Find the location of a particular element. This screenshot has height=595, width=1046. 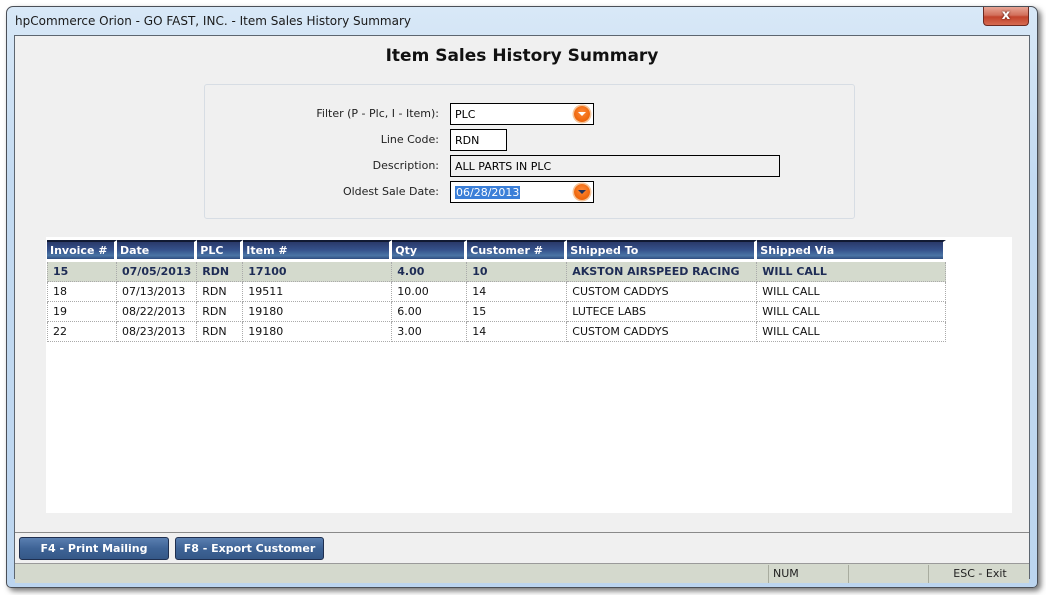

oldest-sale-date-picker: 06/28/2013 is located at coordinates (522, 192).